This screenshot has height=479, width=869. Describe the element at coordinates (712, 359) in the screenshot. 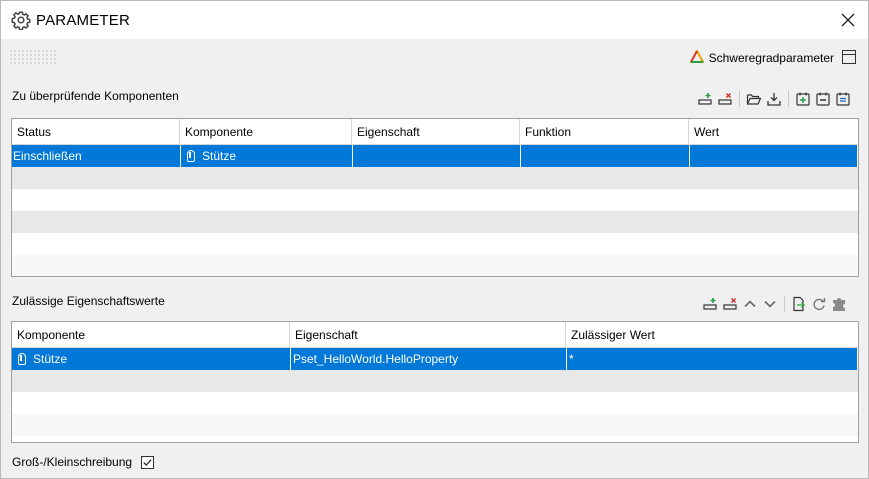

I see `zulaessiger-wert-cell: *` at that location.